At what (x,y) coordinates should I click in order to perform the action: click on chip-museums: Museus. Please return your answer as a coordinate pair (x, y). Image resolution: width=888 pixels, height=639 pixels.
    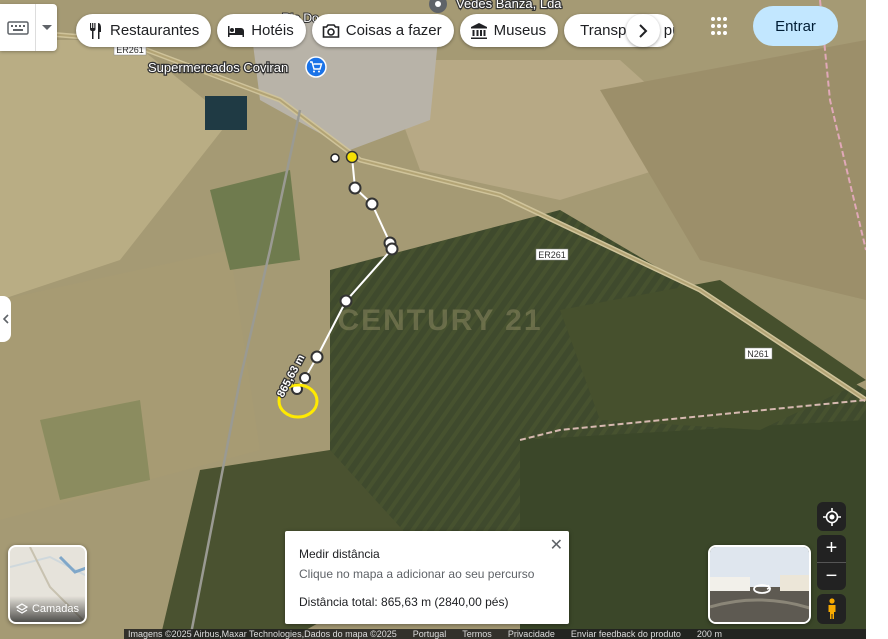
    Looking at the image, I should click on (509, 30).